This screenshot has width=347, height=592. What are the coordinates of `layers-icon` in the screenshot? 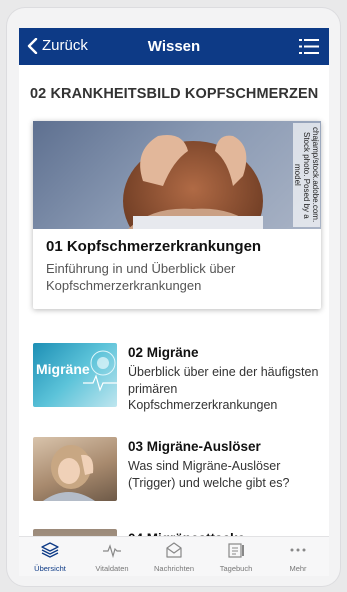 It's located at (50, 550).